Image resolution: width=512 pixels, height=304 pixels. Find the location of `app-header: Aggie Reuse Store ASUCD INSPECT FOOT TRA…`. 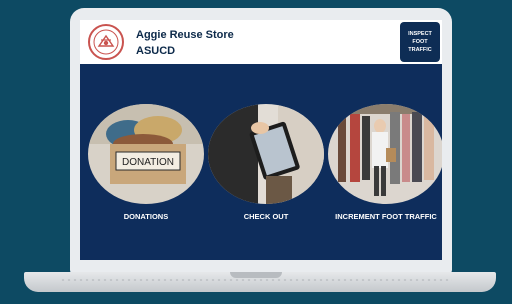

app-header: Aggie Reuse Store ASUCD INSPECT FOOT TRA… is located at coordinates (261, 42).